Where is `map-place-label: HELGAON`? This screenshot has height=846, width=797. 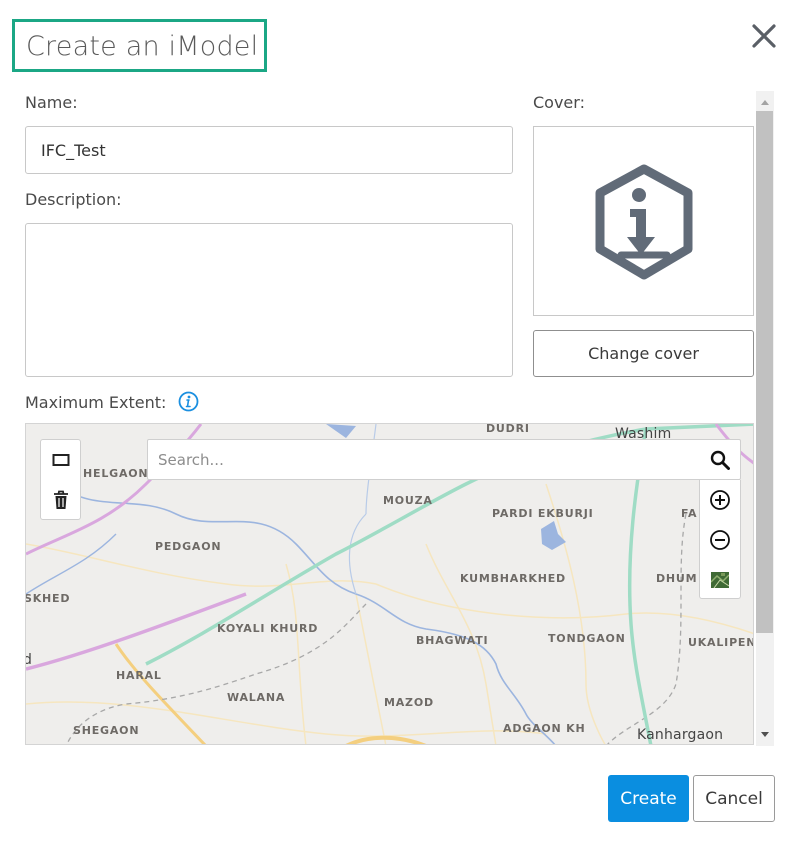 map-place-label: HELGAON is located at coordinates (116, 473).